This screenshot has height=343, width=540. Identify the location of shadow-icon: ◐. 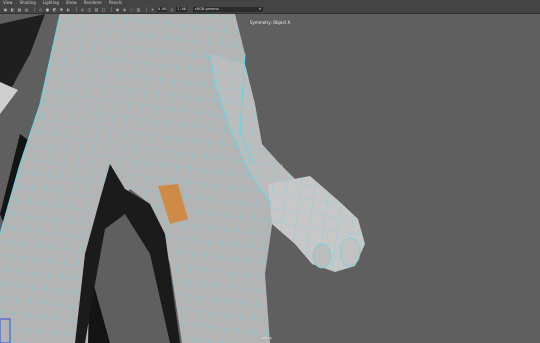
(68, 9).